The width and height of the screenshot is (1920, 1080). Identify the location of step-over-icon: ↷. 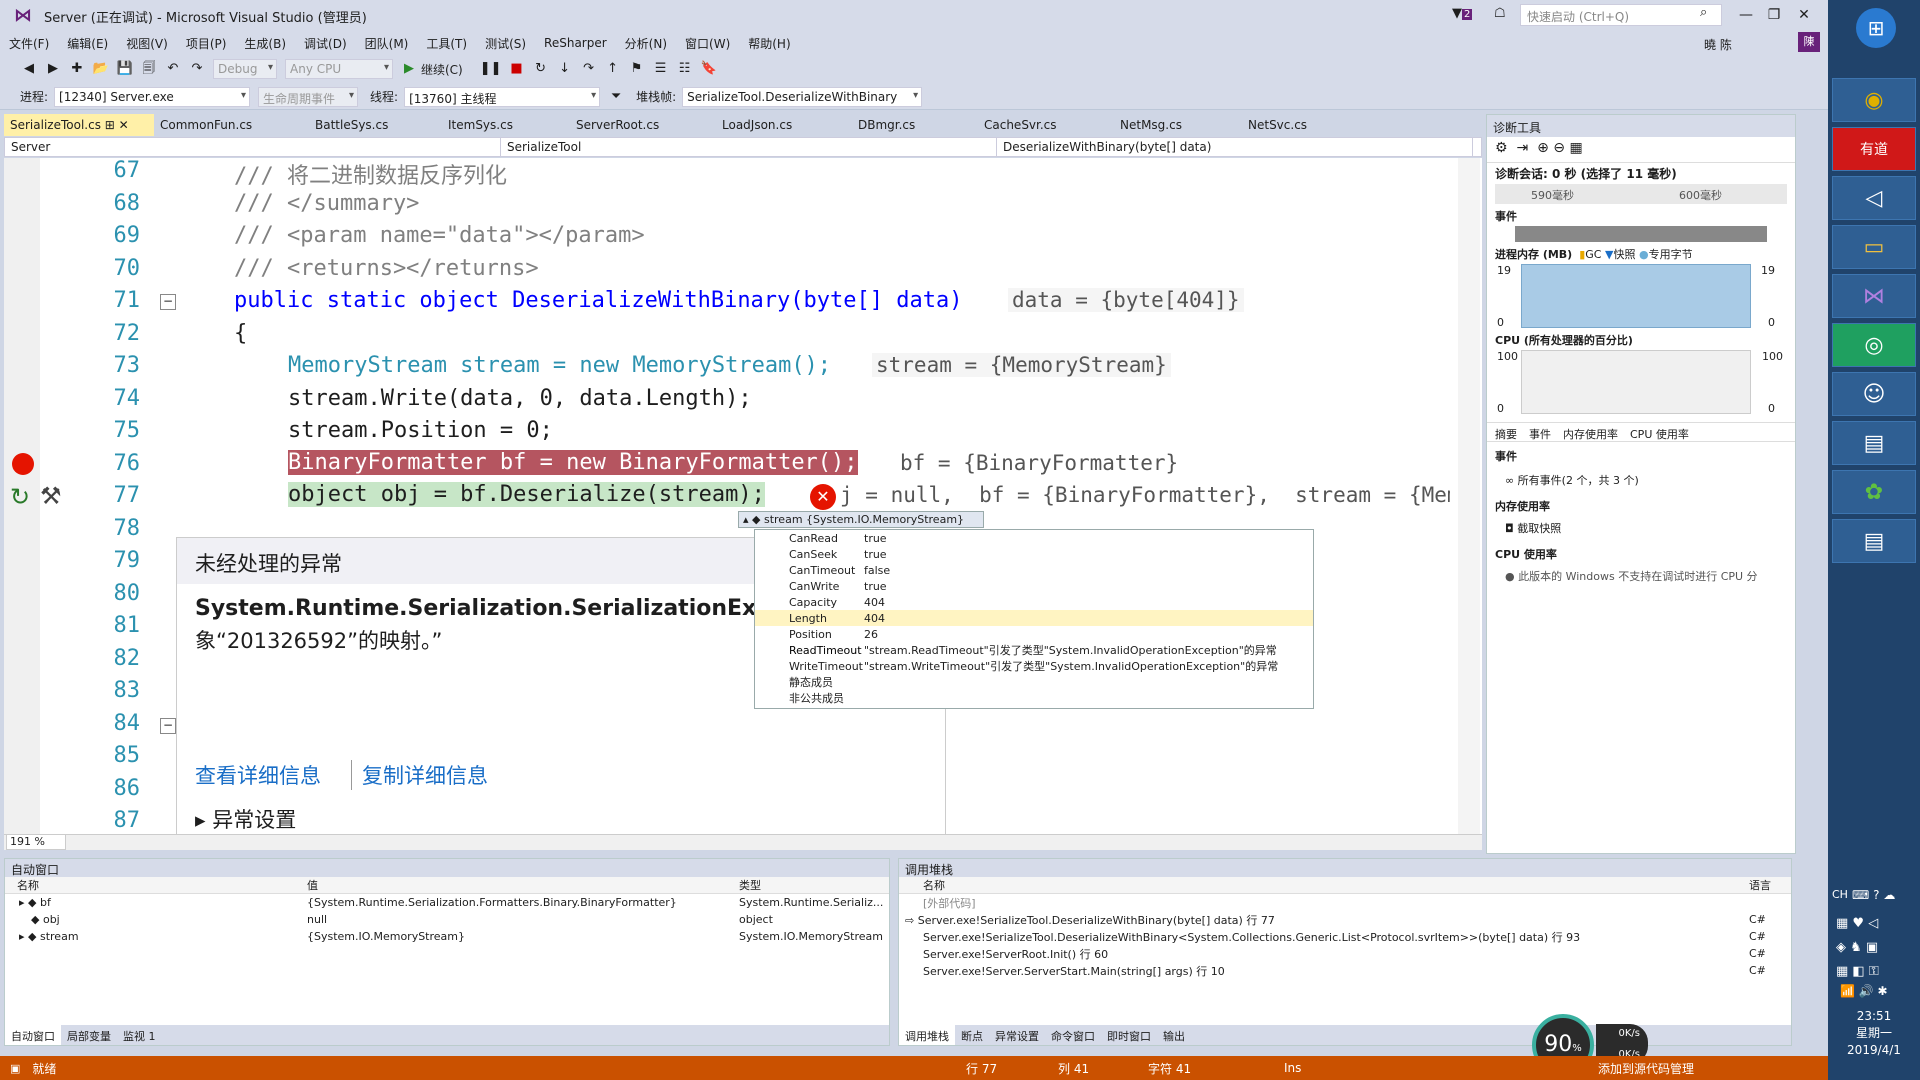
(589, 69).